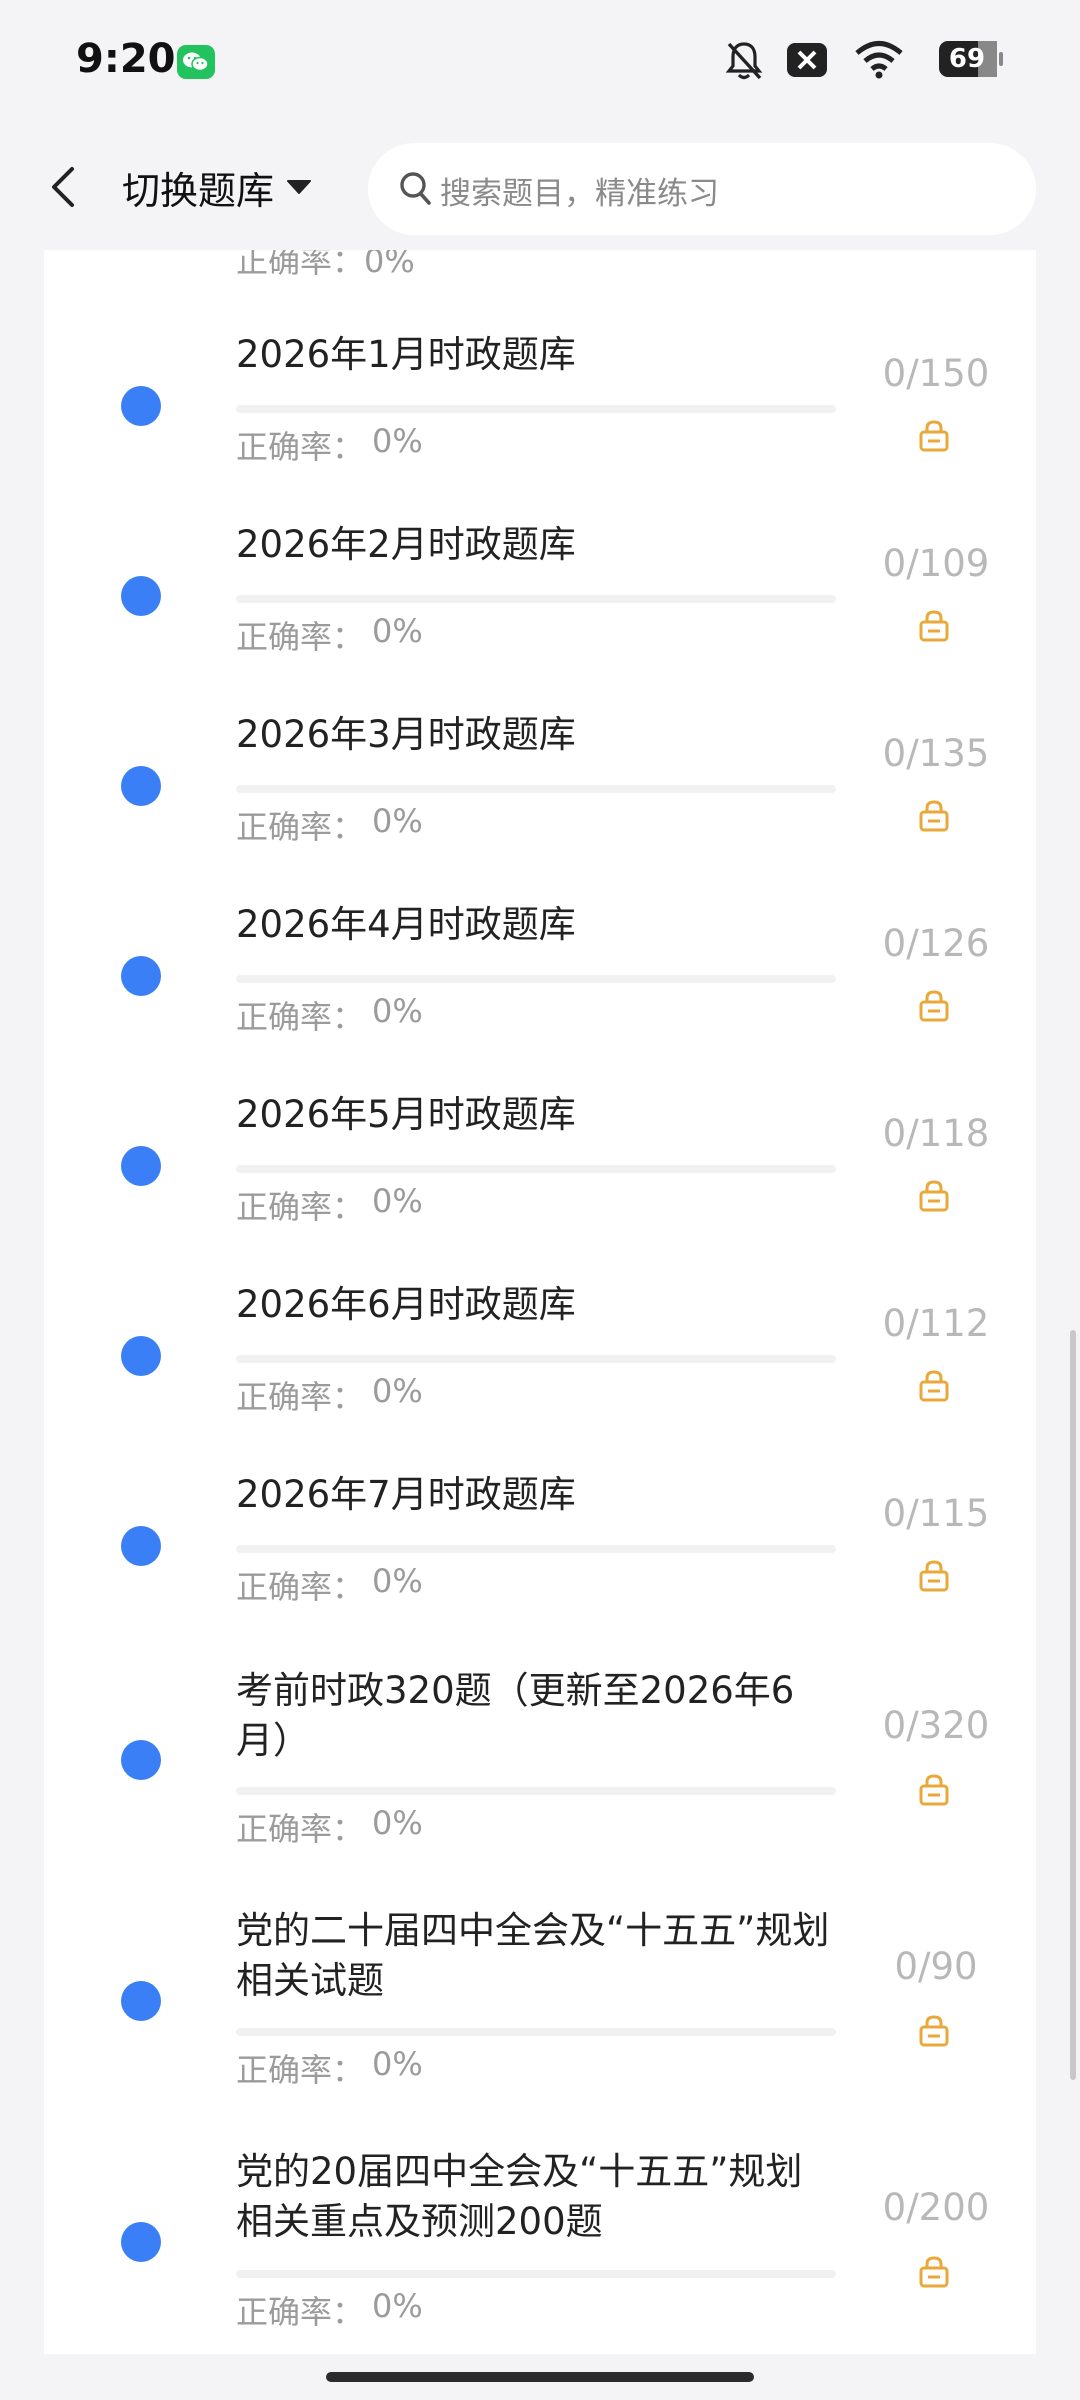 The image size is (1080, 2400). I want to click on caret-down-icon, so click(299, 187).